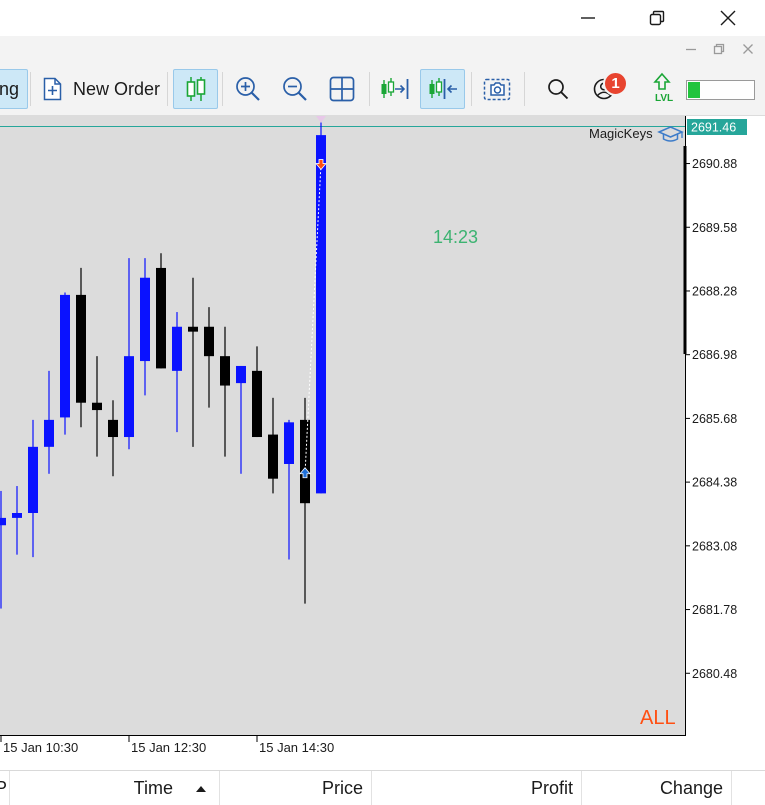  I want to click on zoom-out-icon, so click(295, 89).